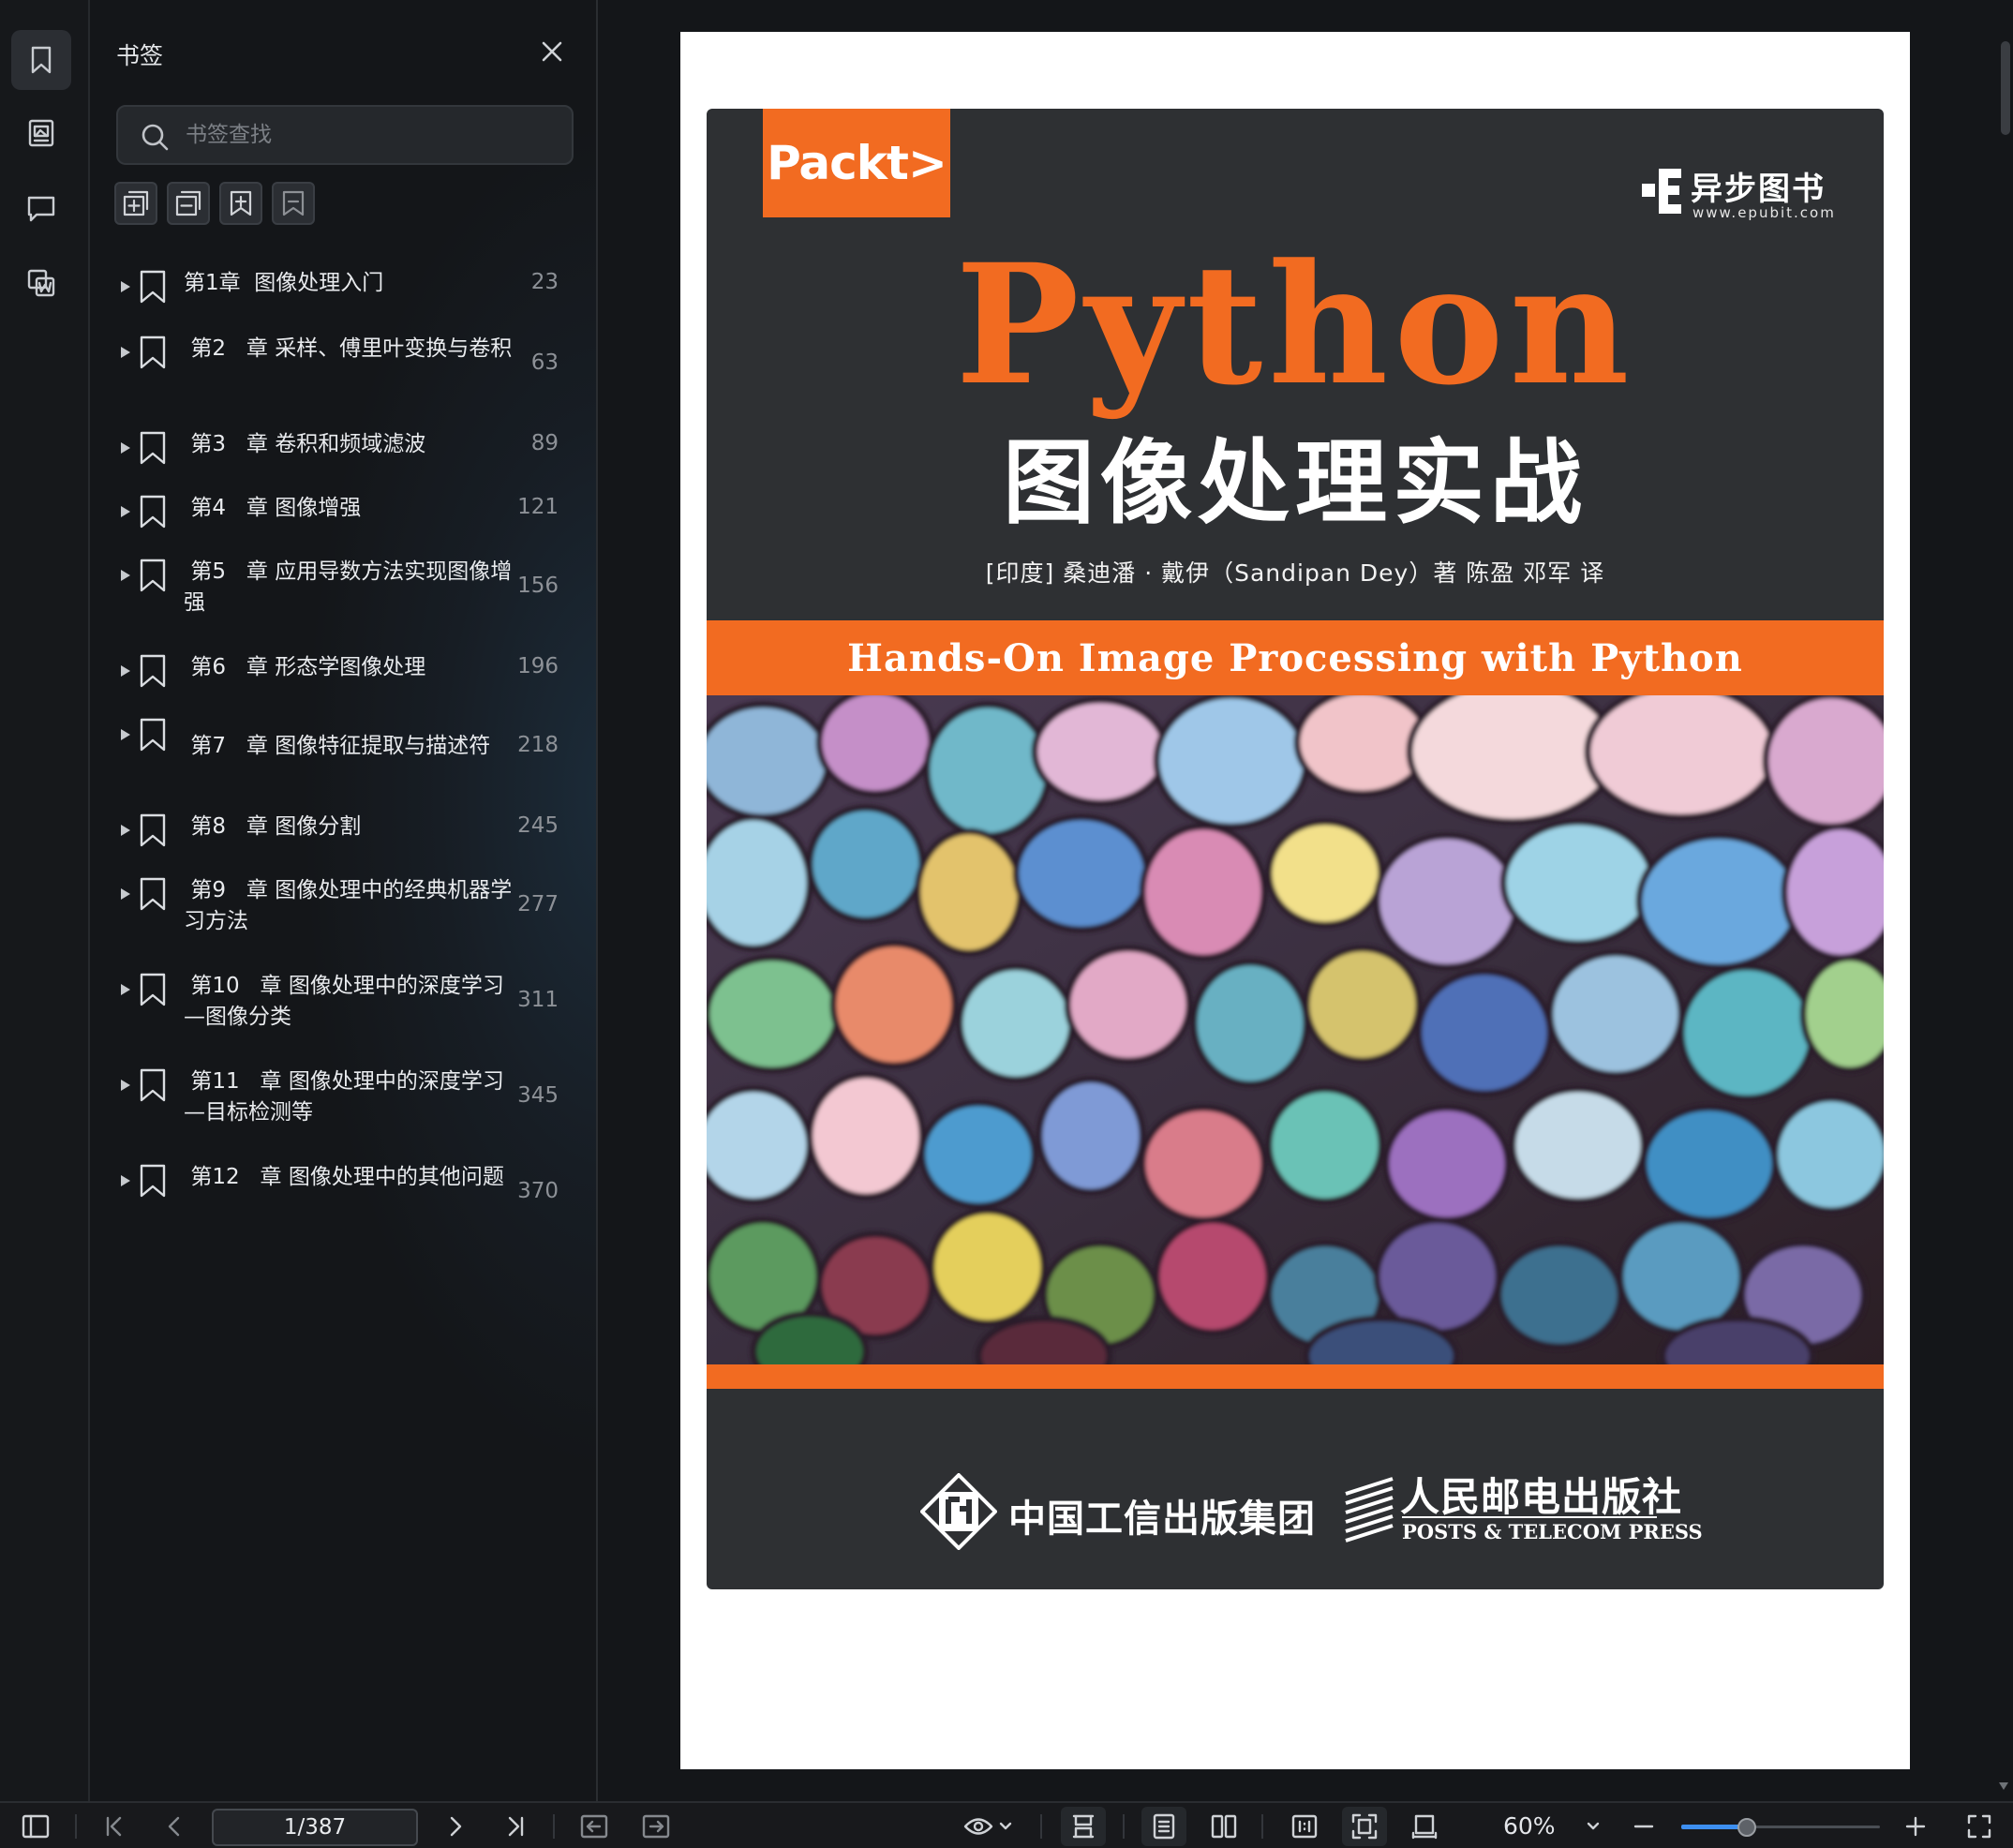 This screenshot has width=2013, height=1848. I want to click on thumbnails-tab, so click(41, 133).